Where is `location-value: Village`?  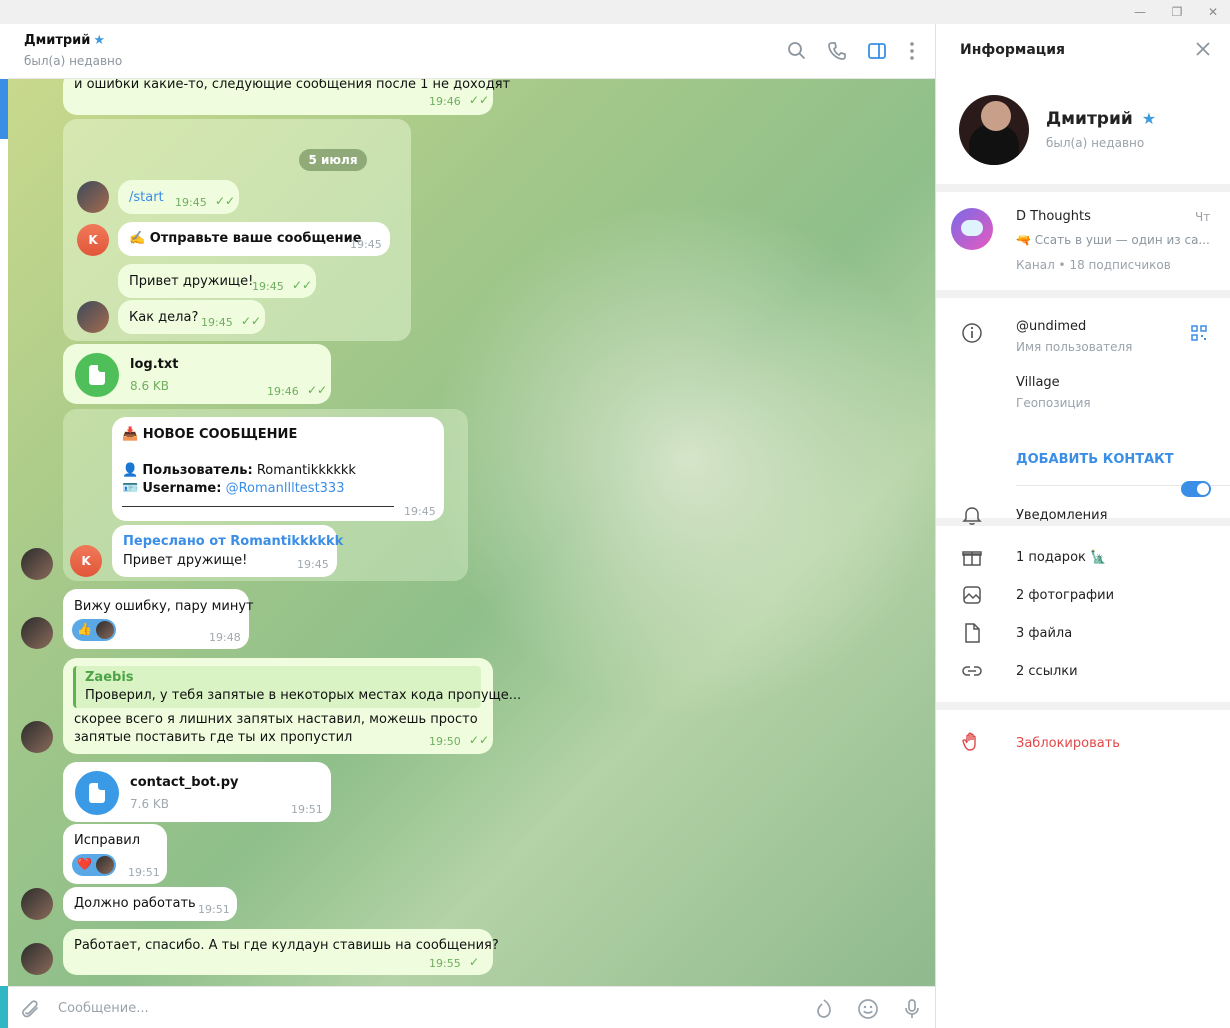 location-value: Village is located at coordinates (1038, 382).